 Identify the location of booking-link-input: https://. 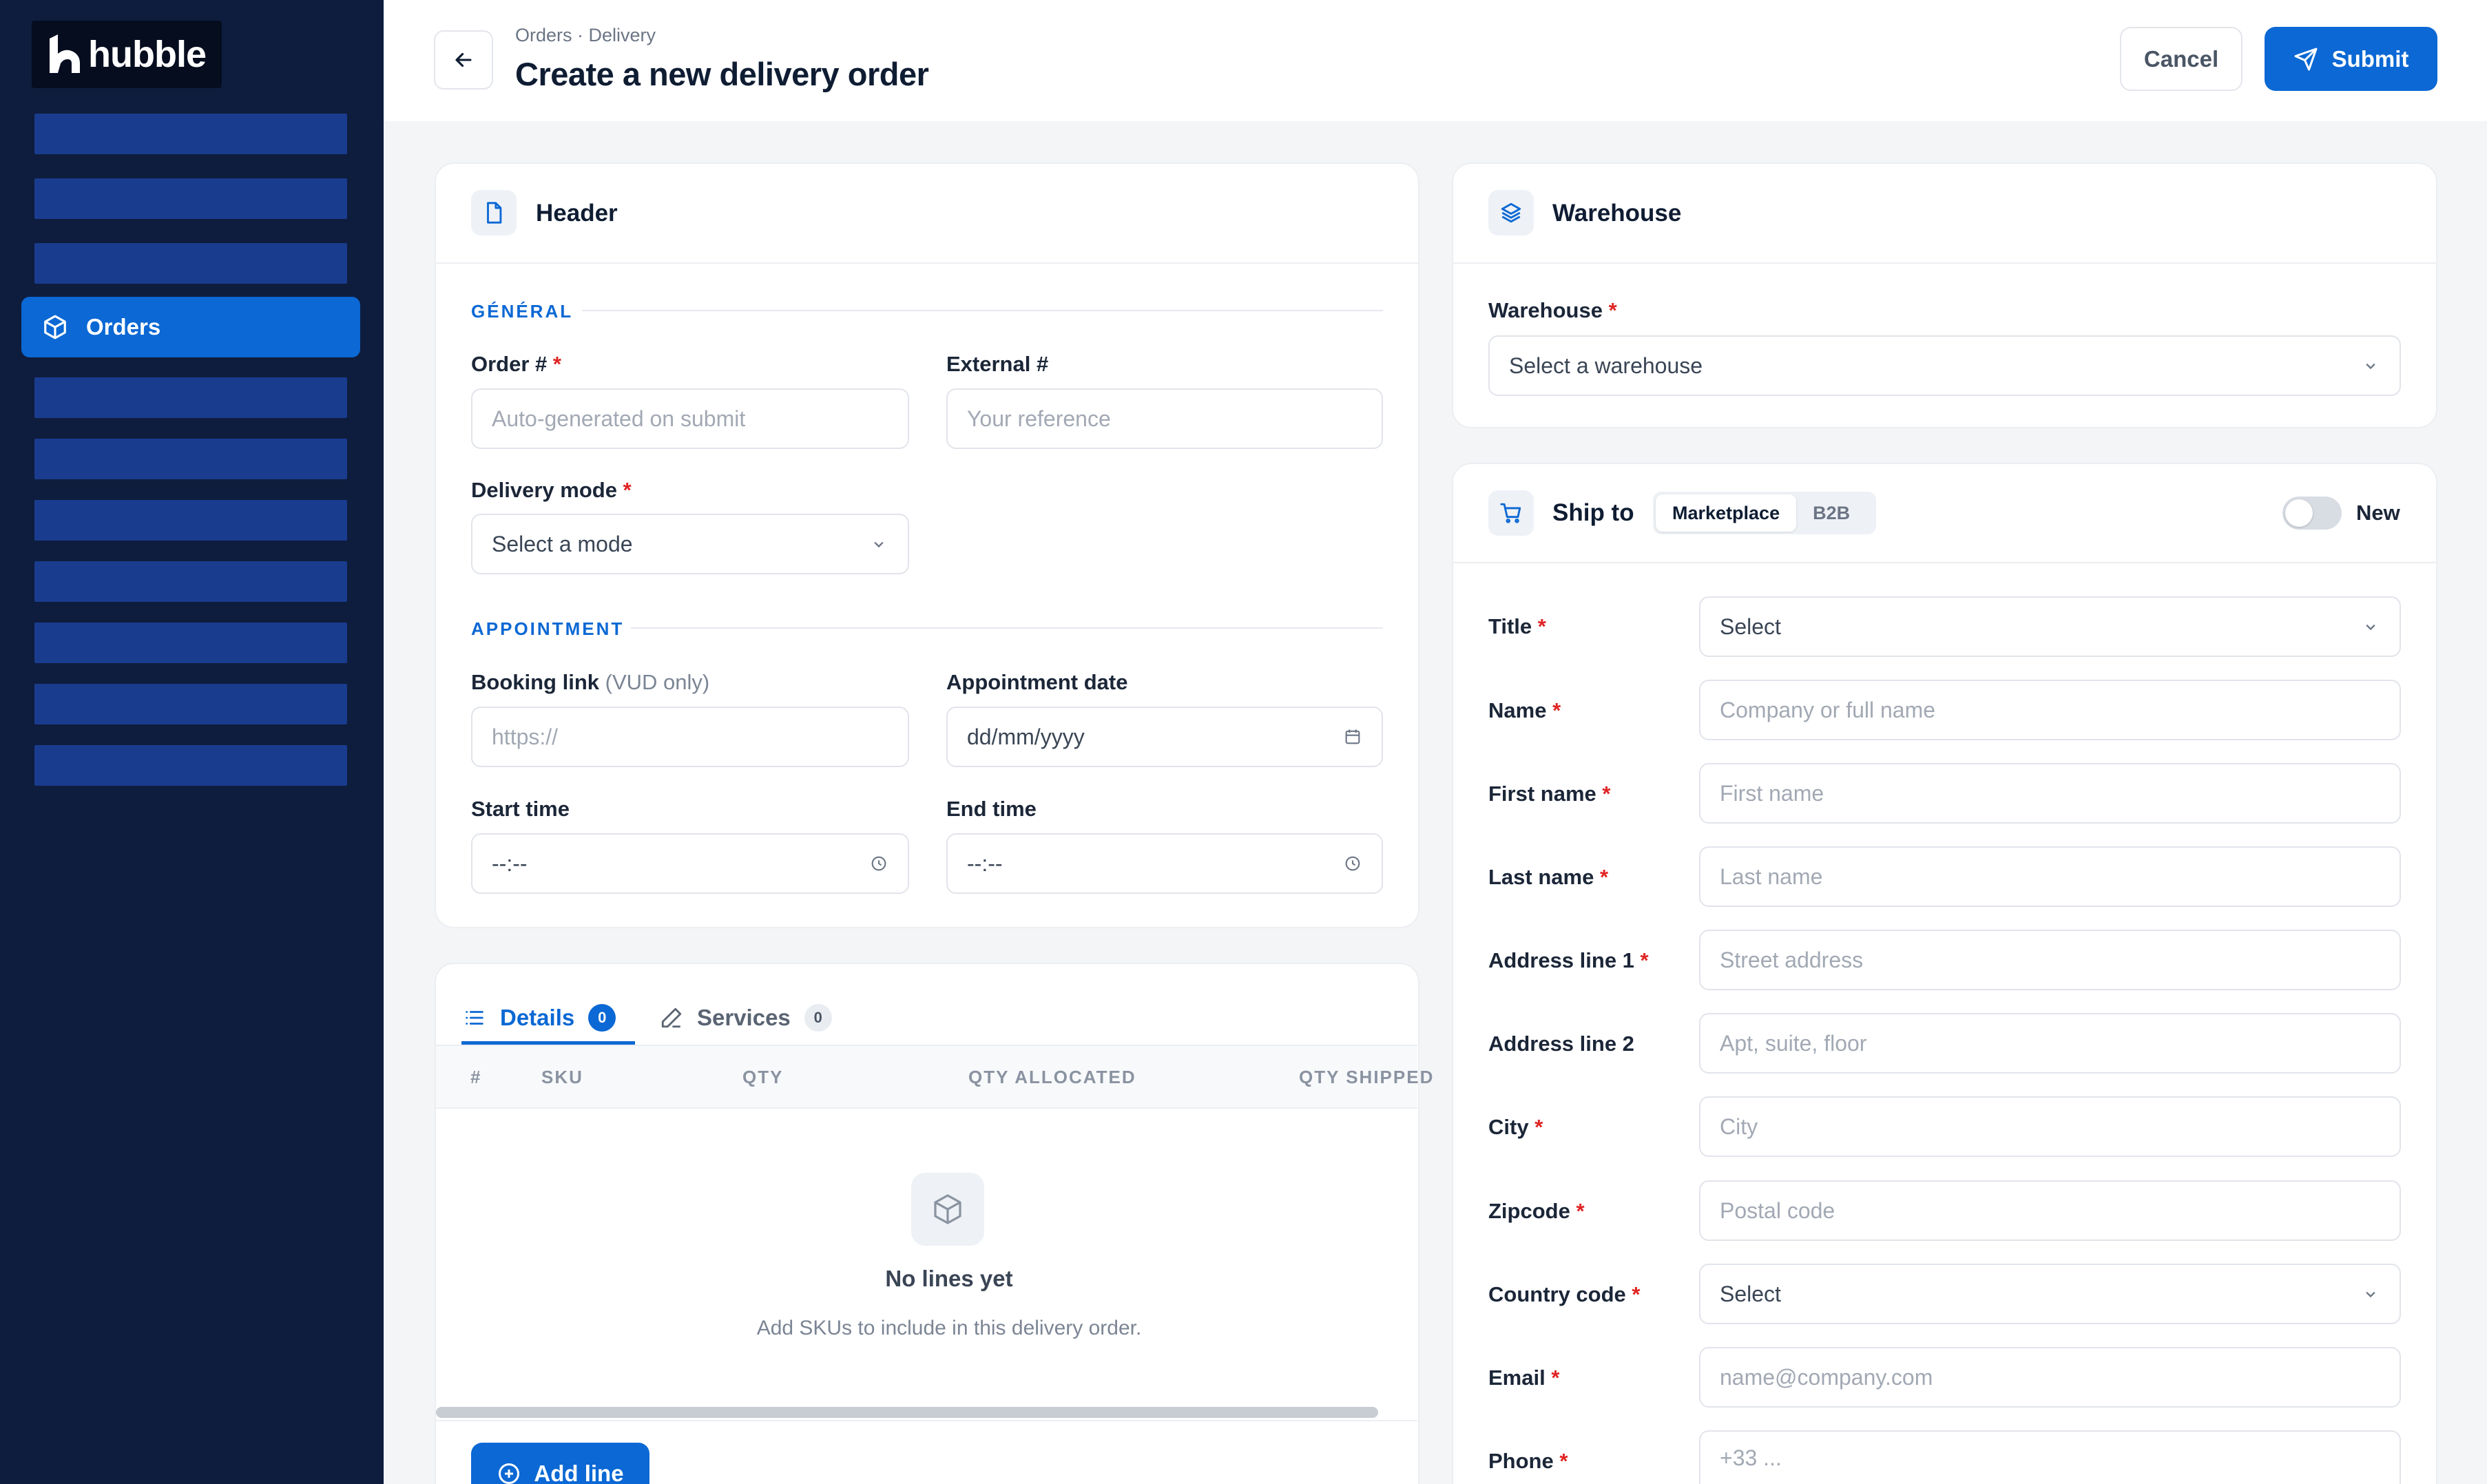
(690, 737).